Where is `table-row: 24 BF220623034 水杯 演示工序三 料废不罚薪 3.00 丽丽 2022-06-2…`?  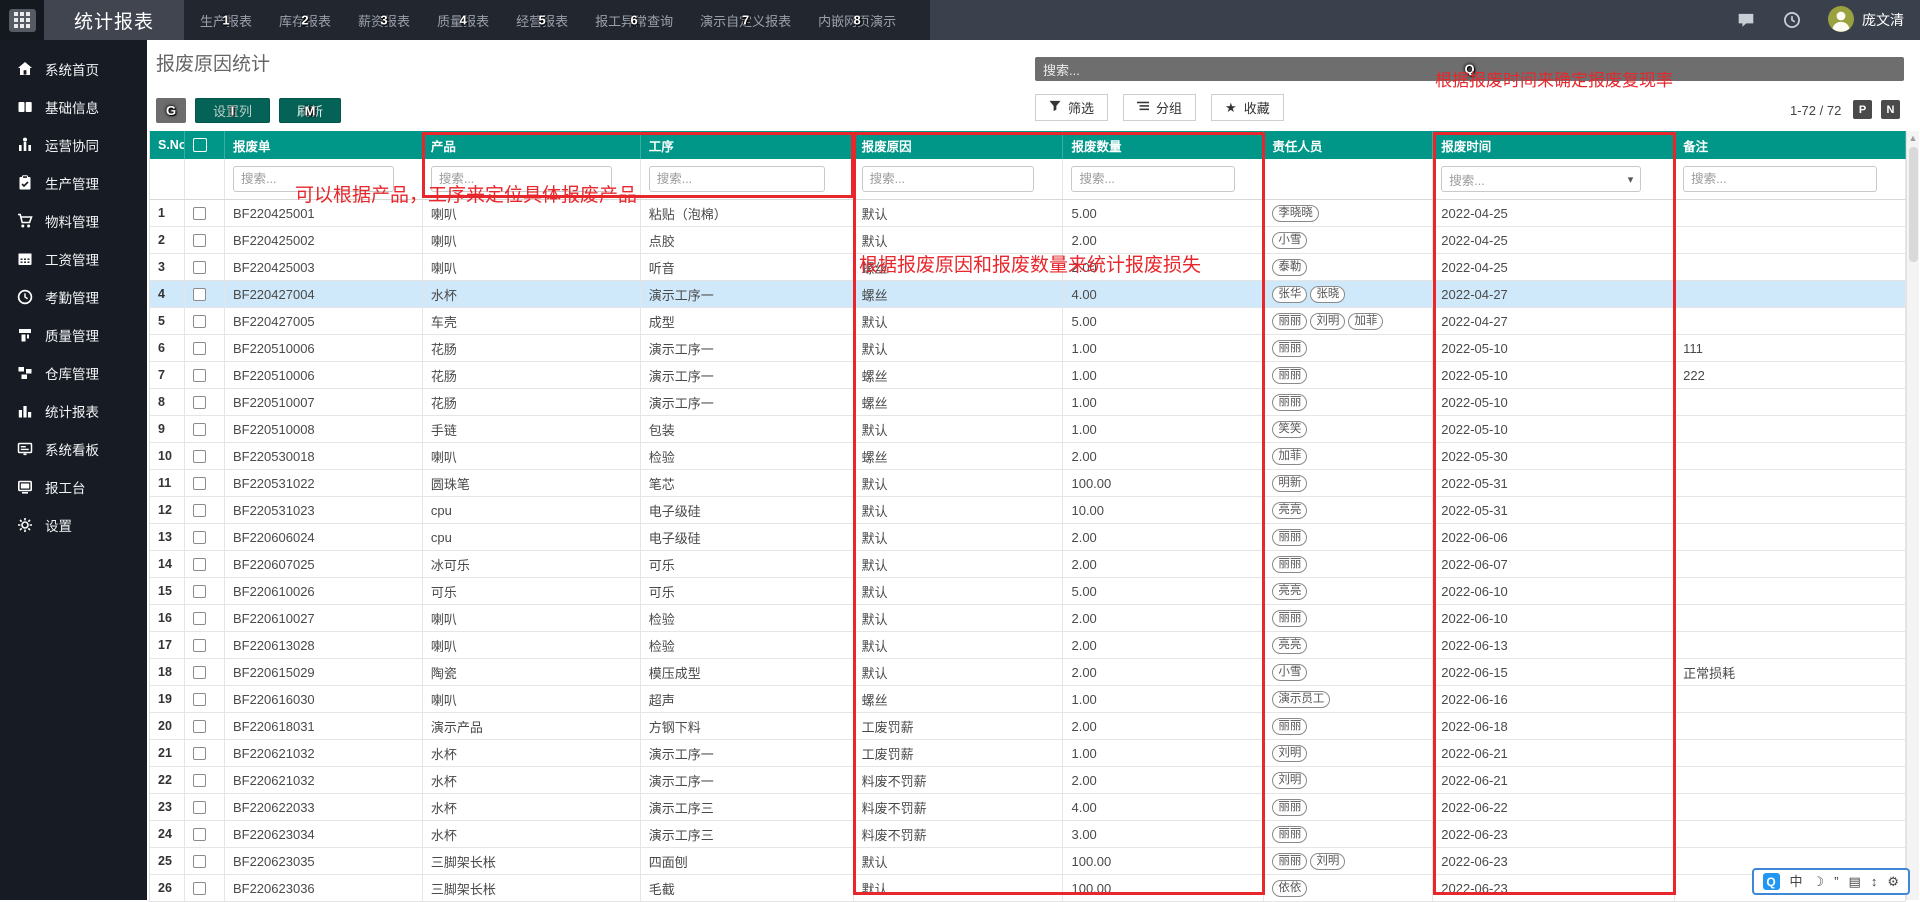
table-row: 24 BF220623034 水杯 演示工序三 料废不罚薪 3.00 丽丽 2022-06-2… is located at coordinates (1028, 834).